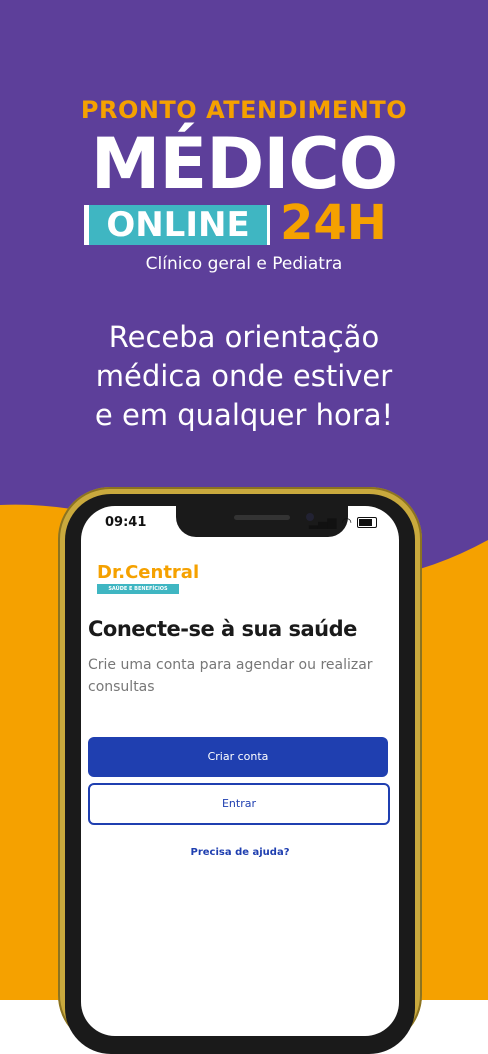  I want to click on logo-text: Dr.Central, so click(148, 572).